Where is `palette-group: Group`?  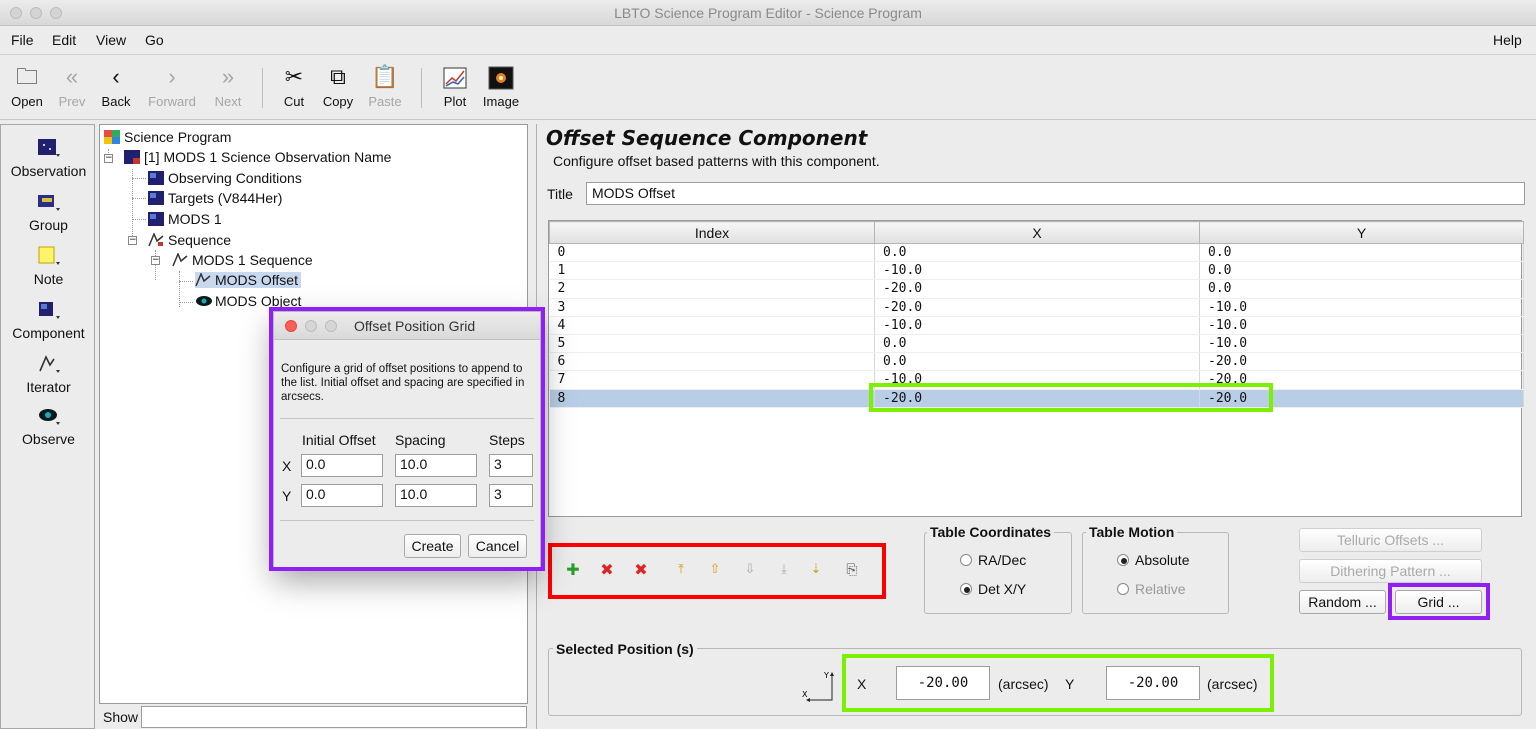
palette-group: Group is located at coordinates (48, 212).